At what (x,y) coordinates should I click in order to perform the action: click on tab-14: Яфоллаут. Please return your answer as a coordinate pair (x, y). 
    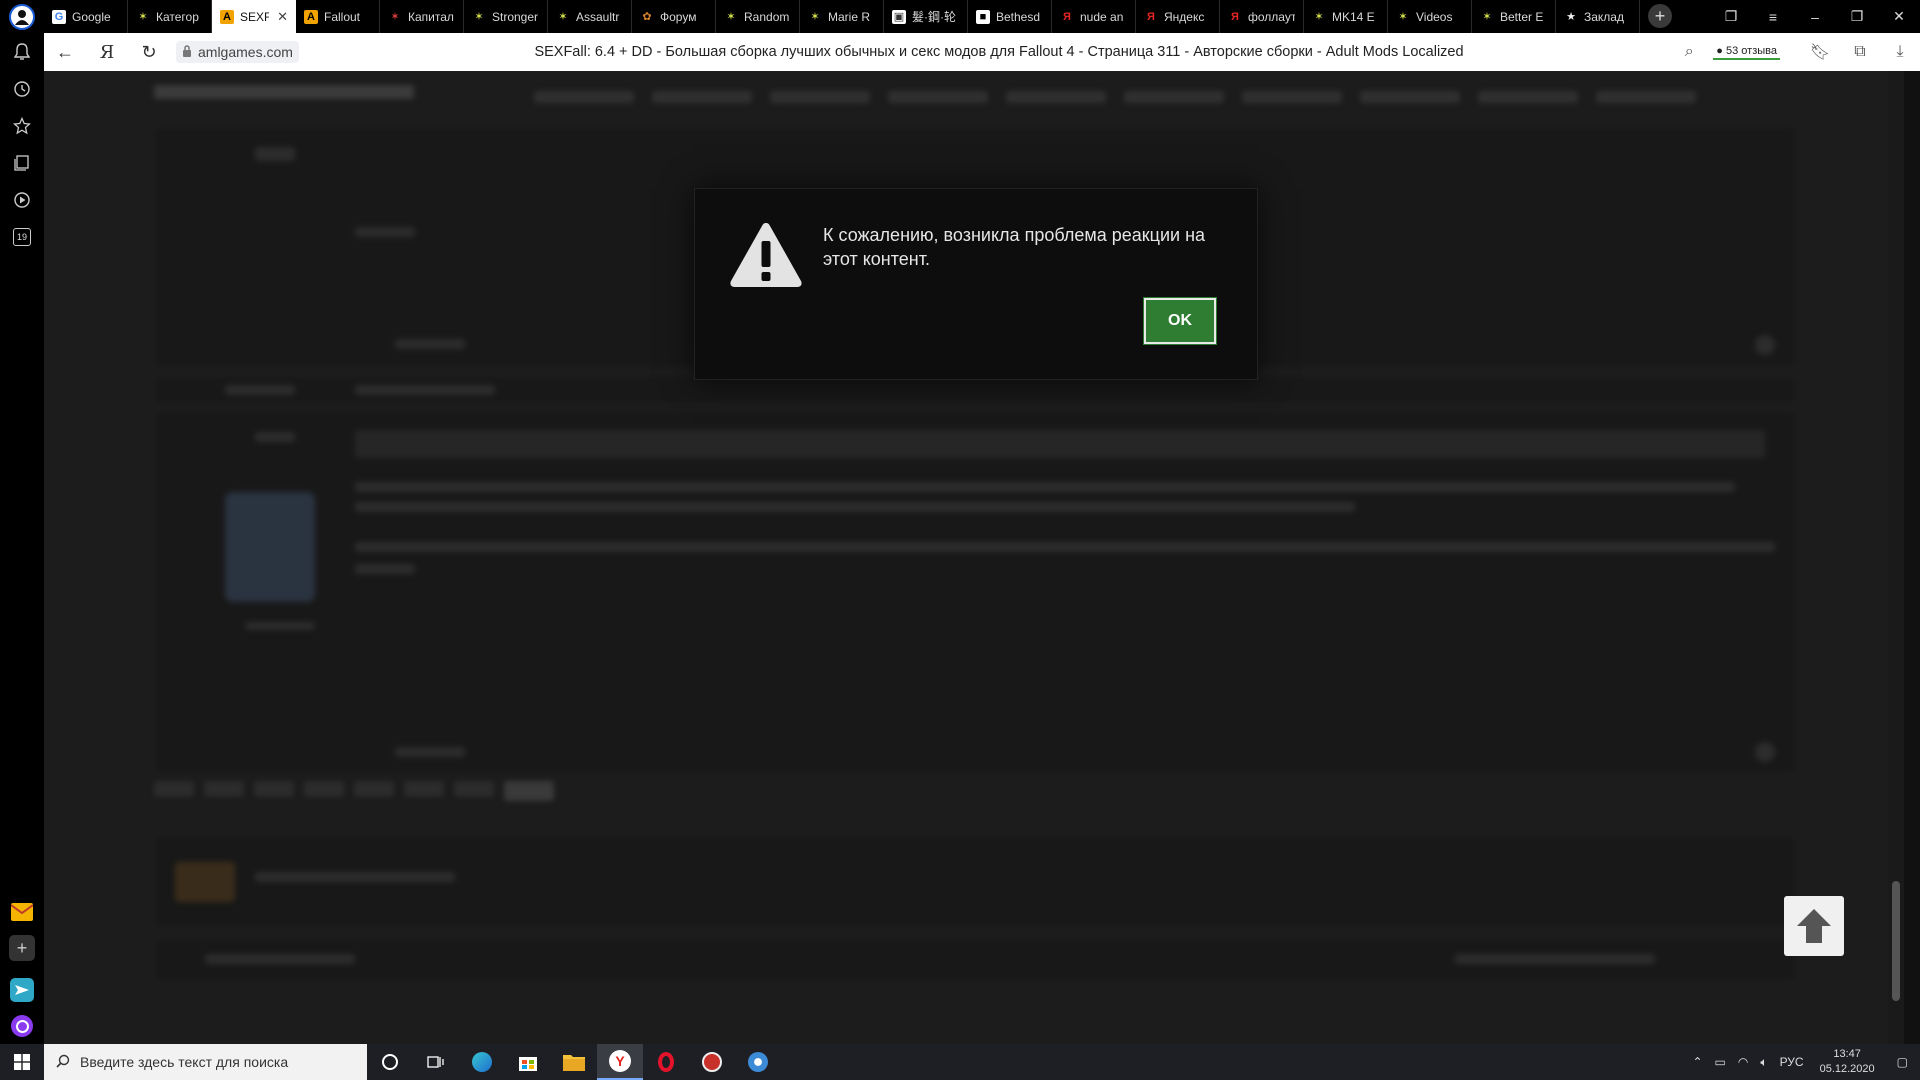
    Looking at the image, I should click on (1262, 16).